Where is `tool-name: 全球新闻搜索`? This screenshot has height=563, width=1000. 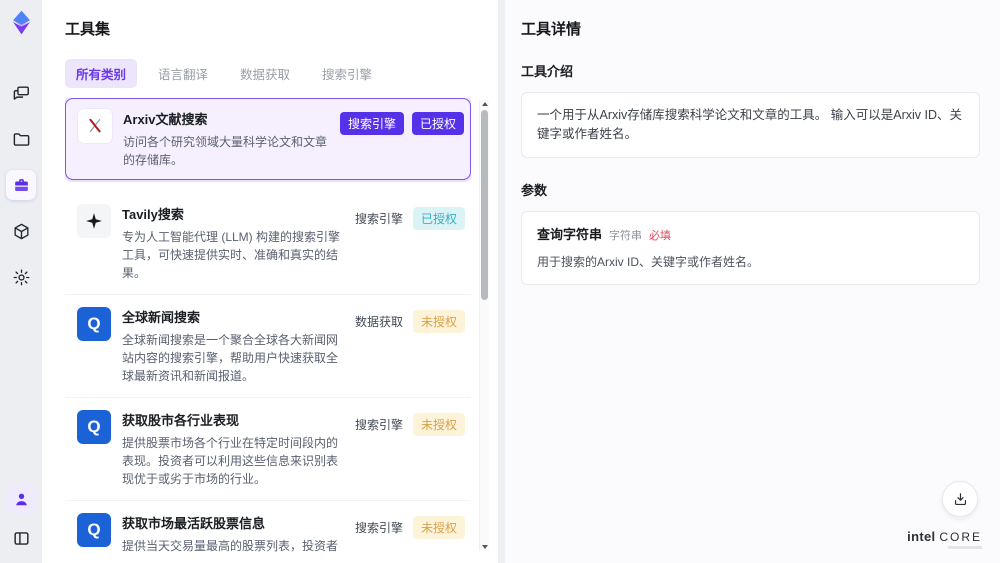
tool-name: 全球新闻搜索 is located at coordinates (161, 317).